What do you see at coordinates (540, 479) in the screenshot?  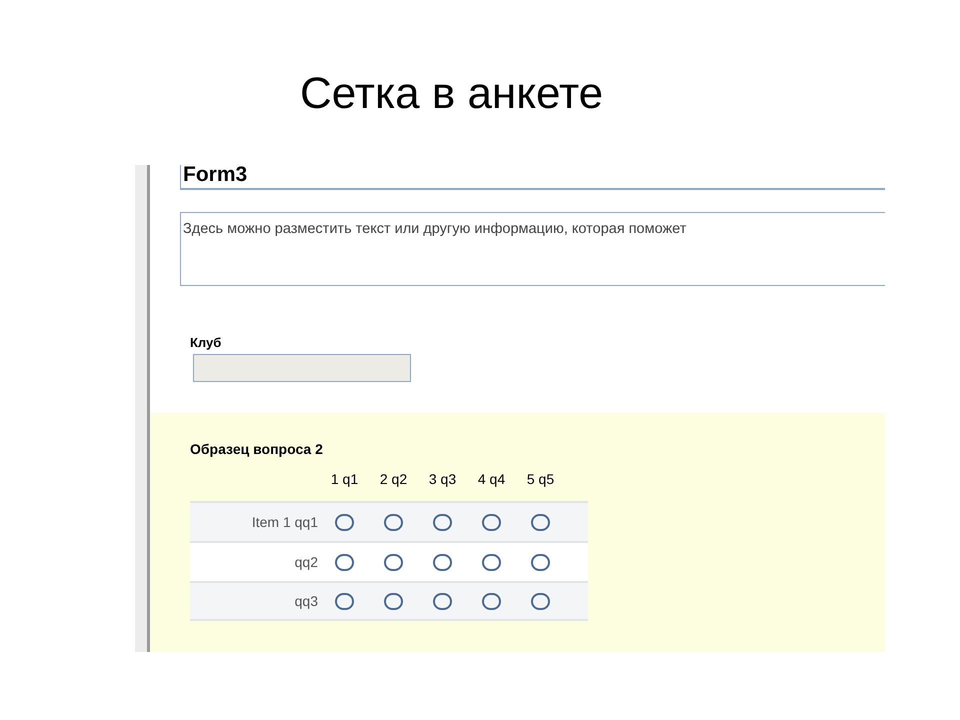 I see `column-header: 5 q5` at bounding box center [540, 479].